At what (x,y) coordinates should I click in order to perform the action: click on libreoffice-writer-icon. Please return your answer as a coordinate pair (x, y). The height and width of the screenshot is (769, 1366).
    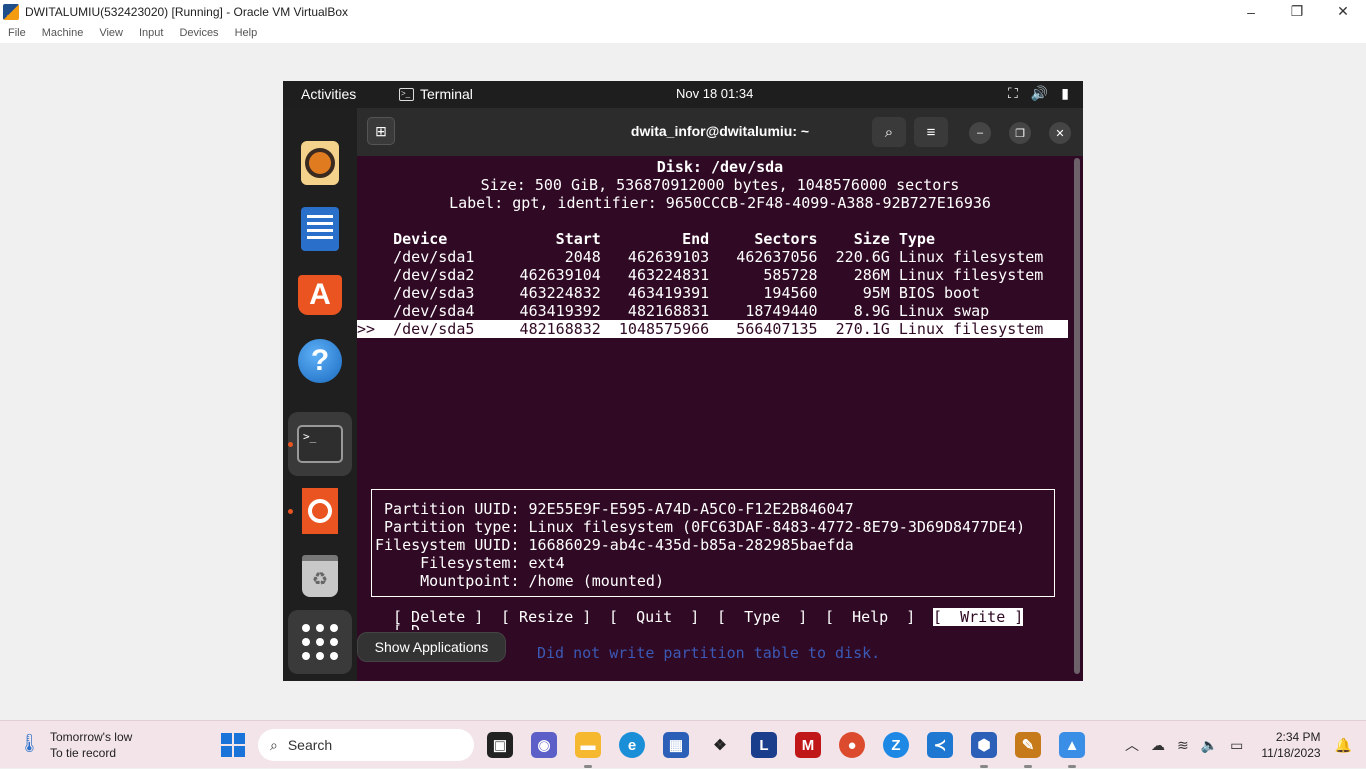
    Looking at the image, I should click on (320, 229).